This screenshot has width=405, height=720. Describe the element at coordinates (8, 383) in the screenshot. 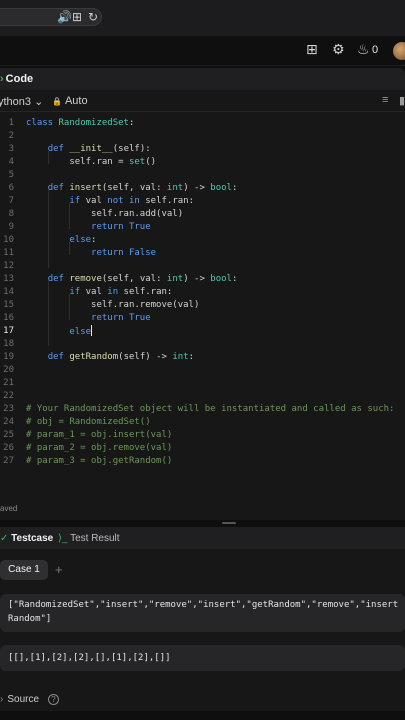

I see `line-number: 21` at that location.